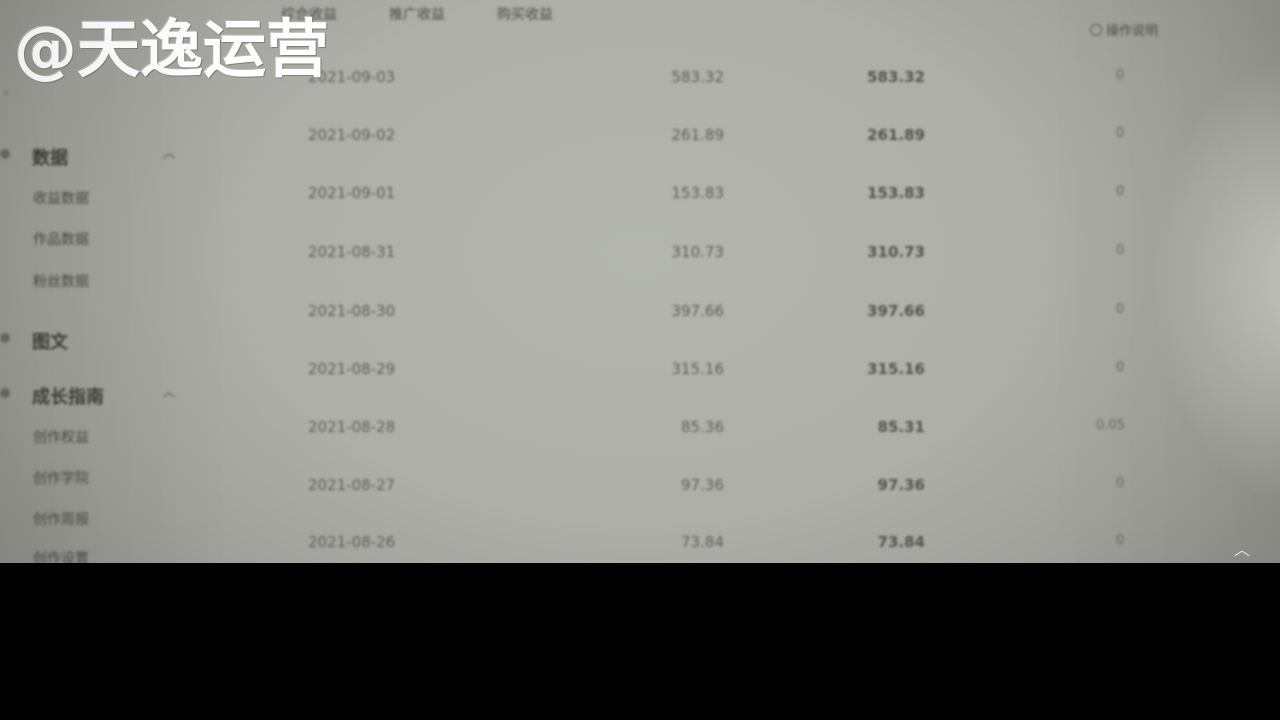 The width and height of the screenshot is (1280, 720). I want to click on row-total-earnings: 310.73, so click(896, 252).